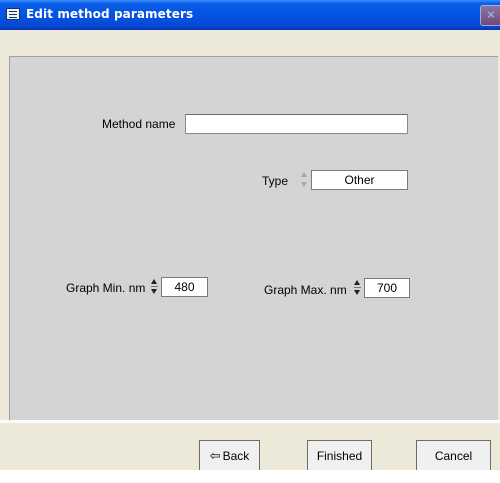  Describe the element at coordinates (305, 290) in the screenshot. I see `graph-max-label: Graph Max. nm` at that location.